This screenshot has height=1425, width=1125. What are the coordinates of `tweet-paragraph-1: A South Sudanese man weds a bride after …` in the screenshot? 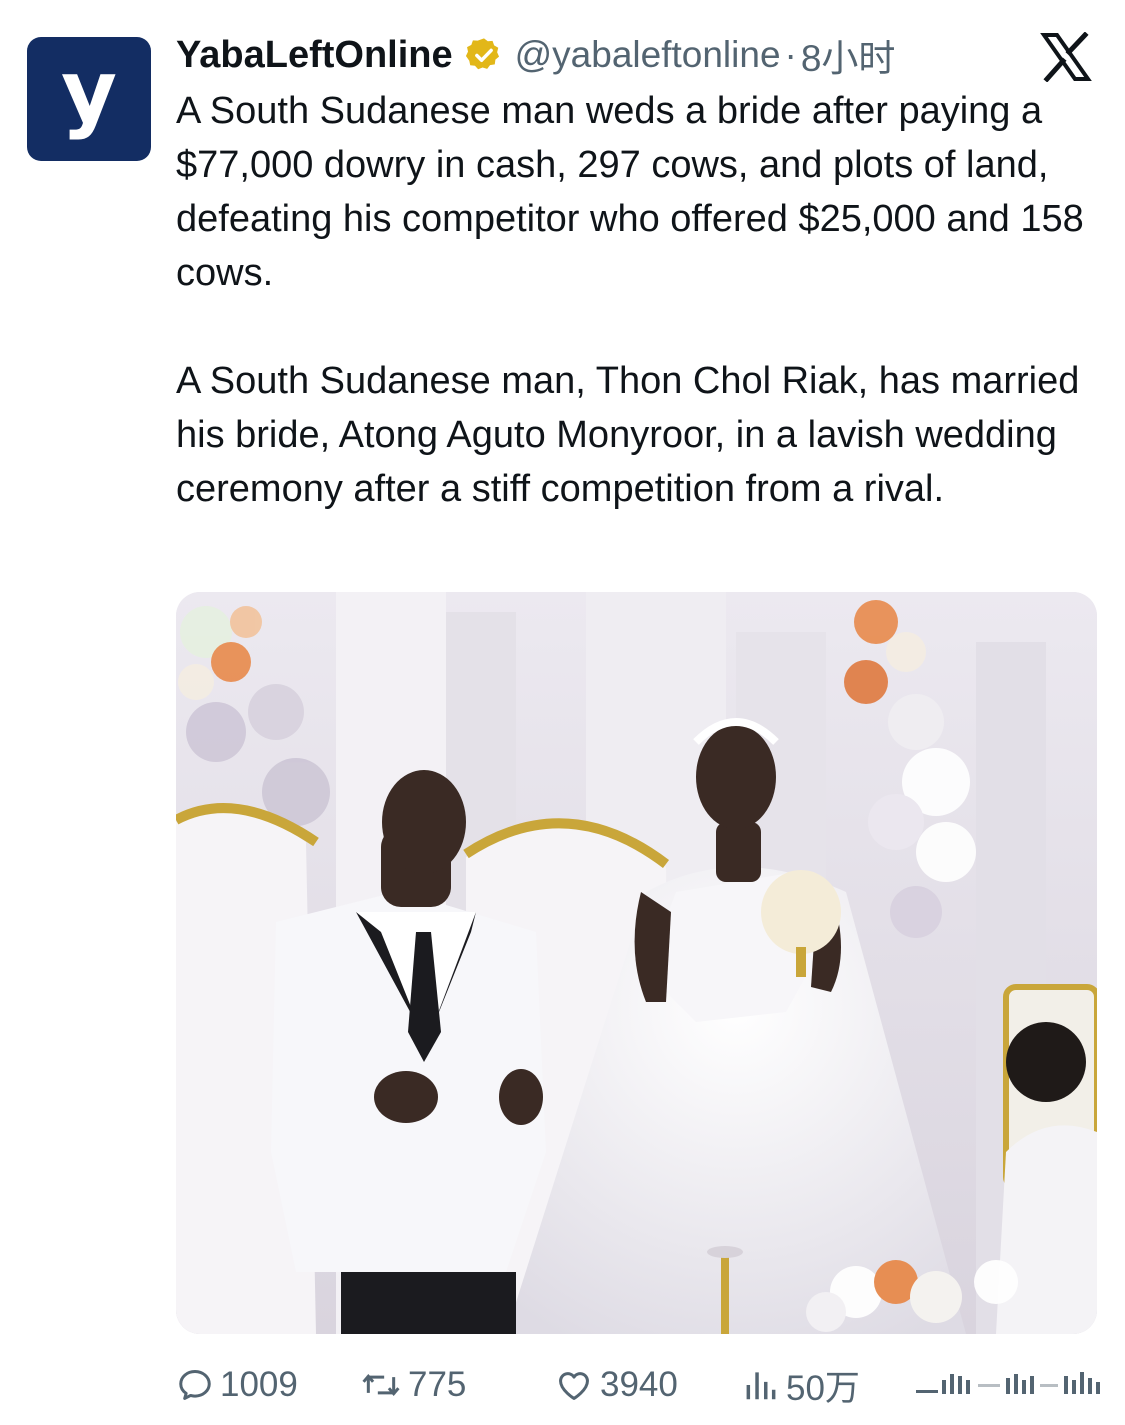 It's located at (630, 192).